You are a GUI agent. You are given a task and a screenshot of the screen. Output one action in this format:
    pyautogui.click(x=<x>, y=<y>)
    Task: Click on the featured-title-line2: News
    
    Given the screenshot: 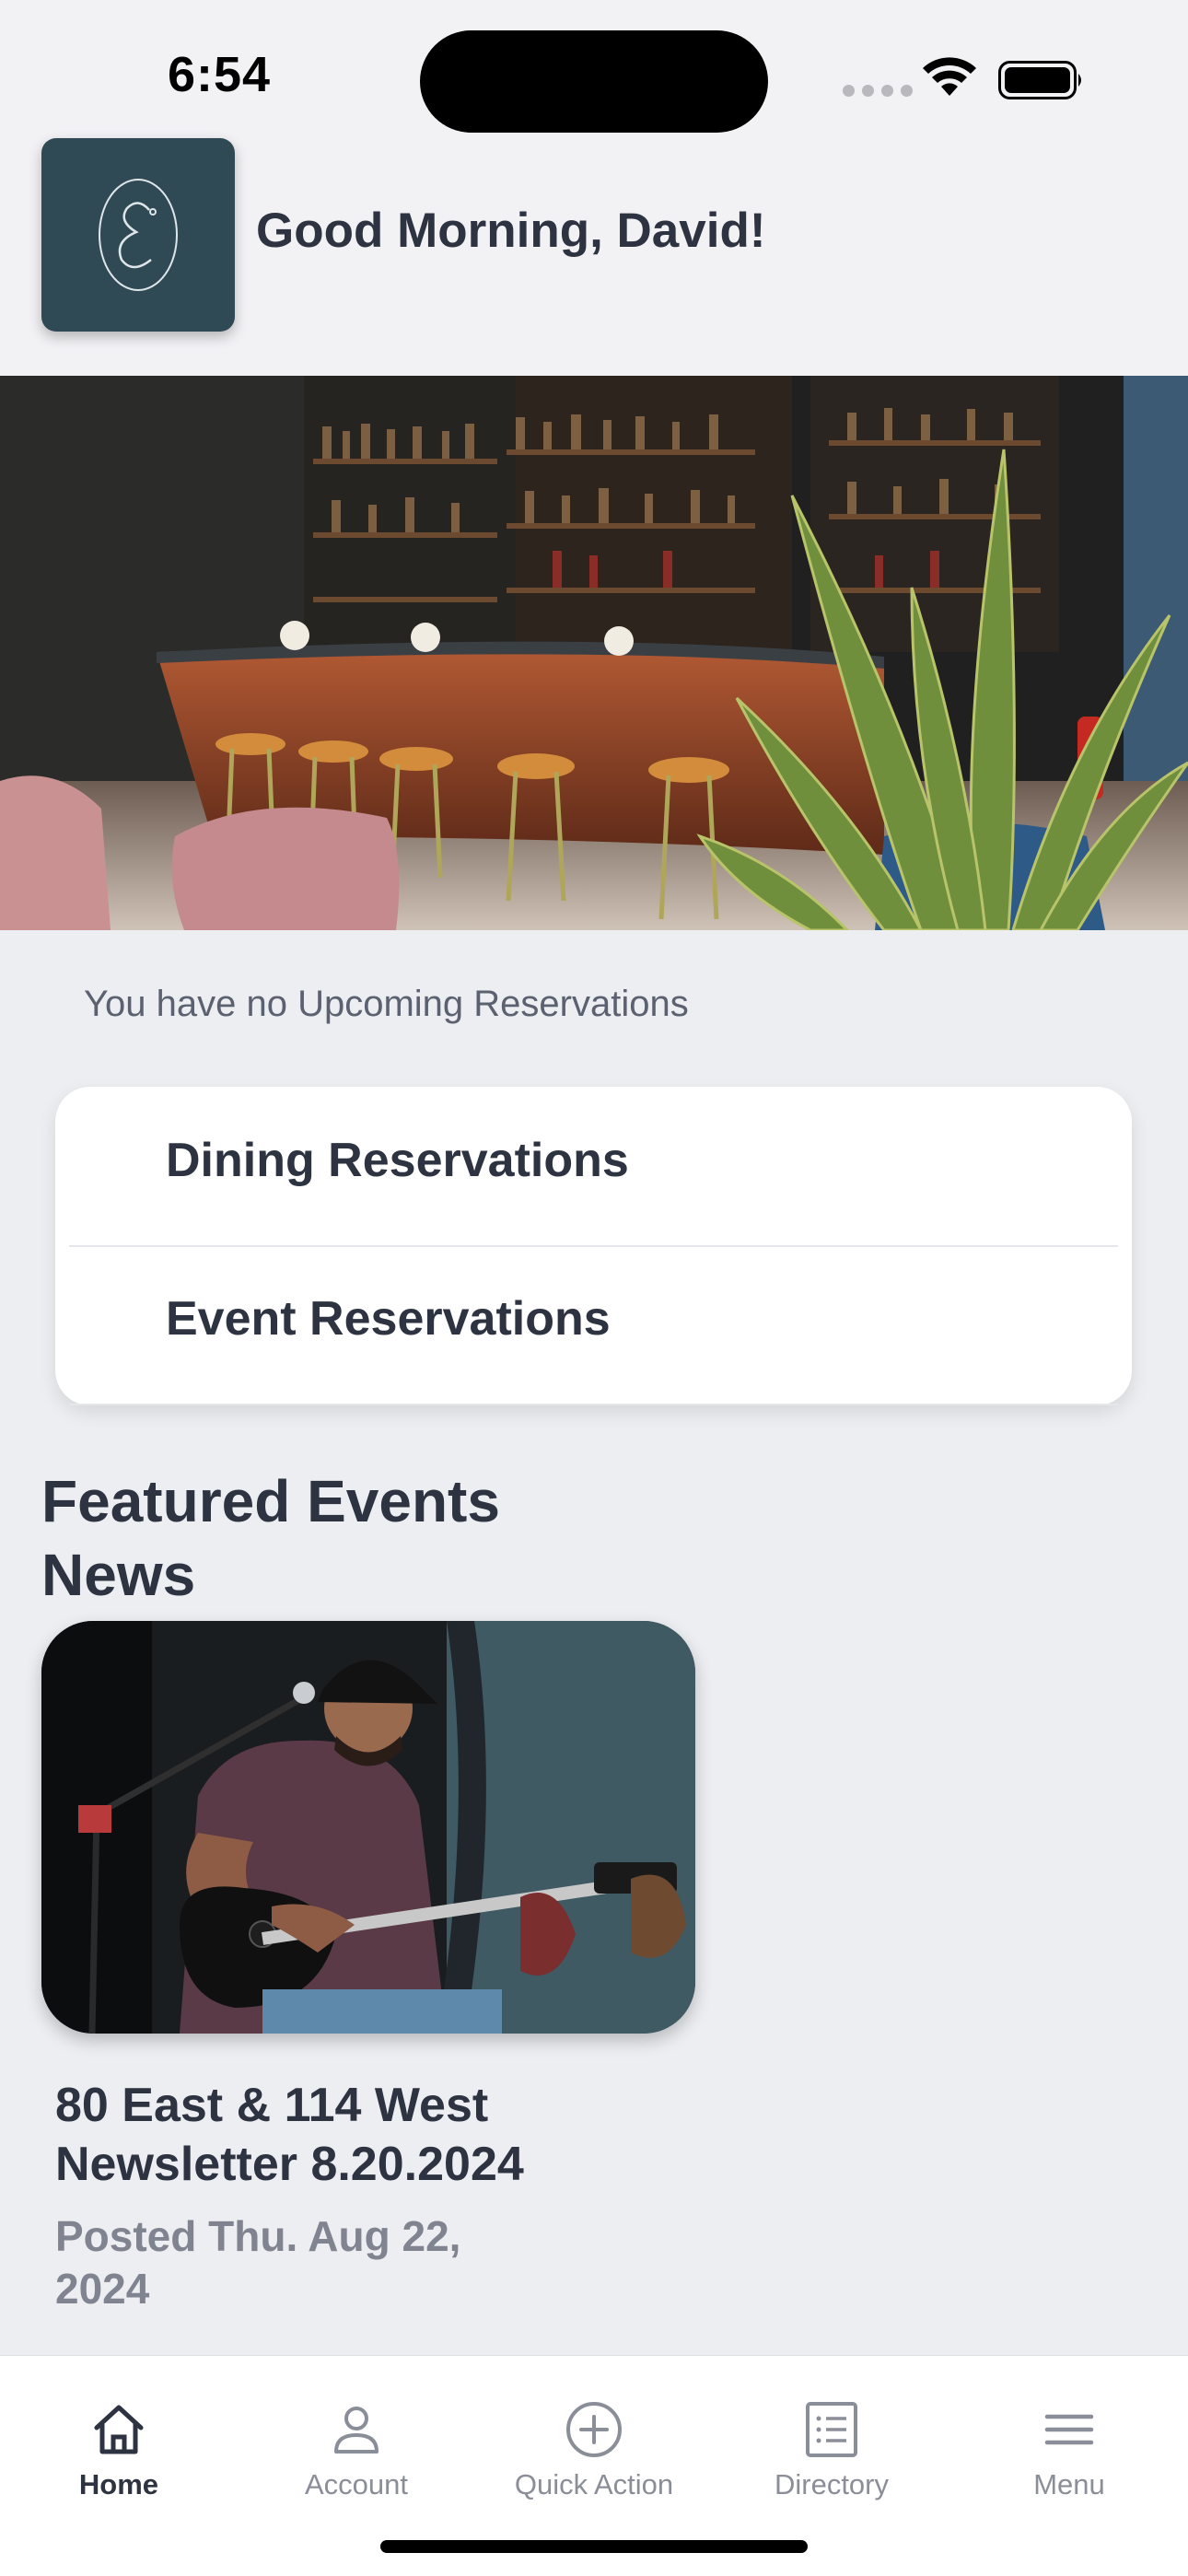 What is the action you would take?
    pyautogui.click(x=119, y=1575)
    